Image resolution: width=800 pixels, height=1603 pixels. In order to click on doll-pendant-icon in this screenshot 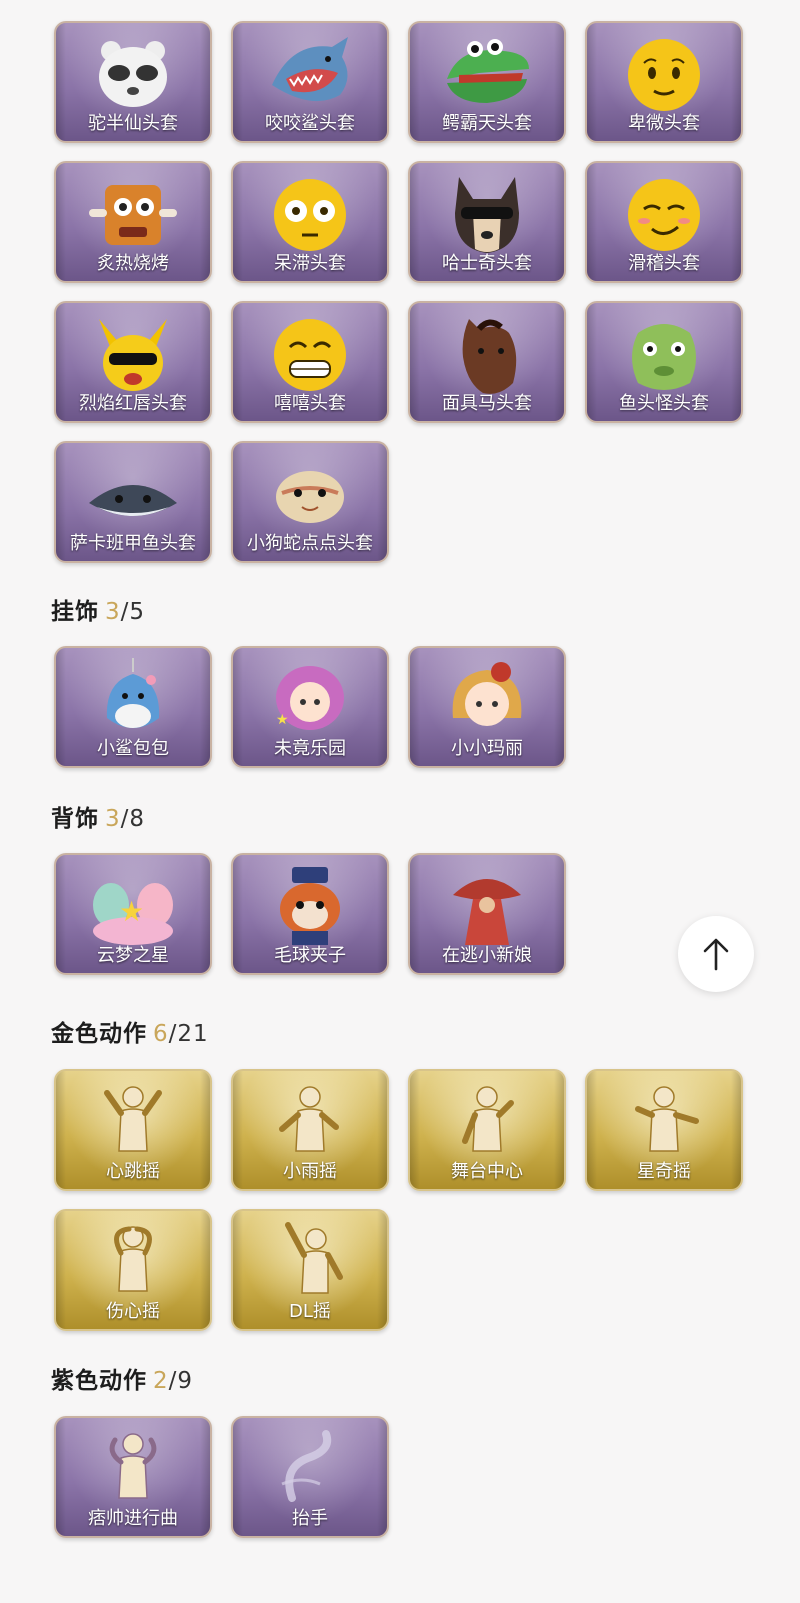, I will do `click(487, 694)`.